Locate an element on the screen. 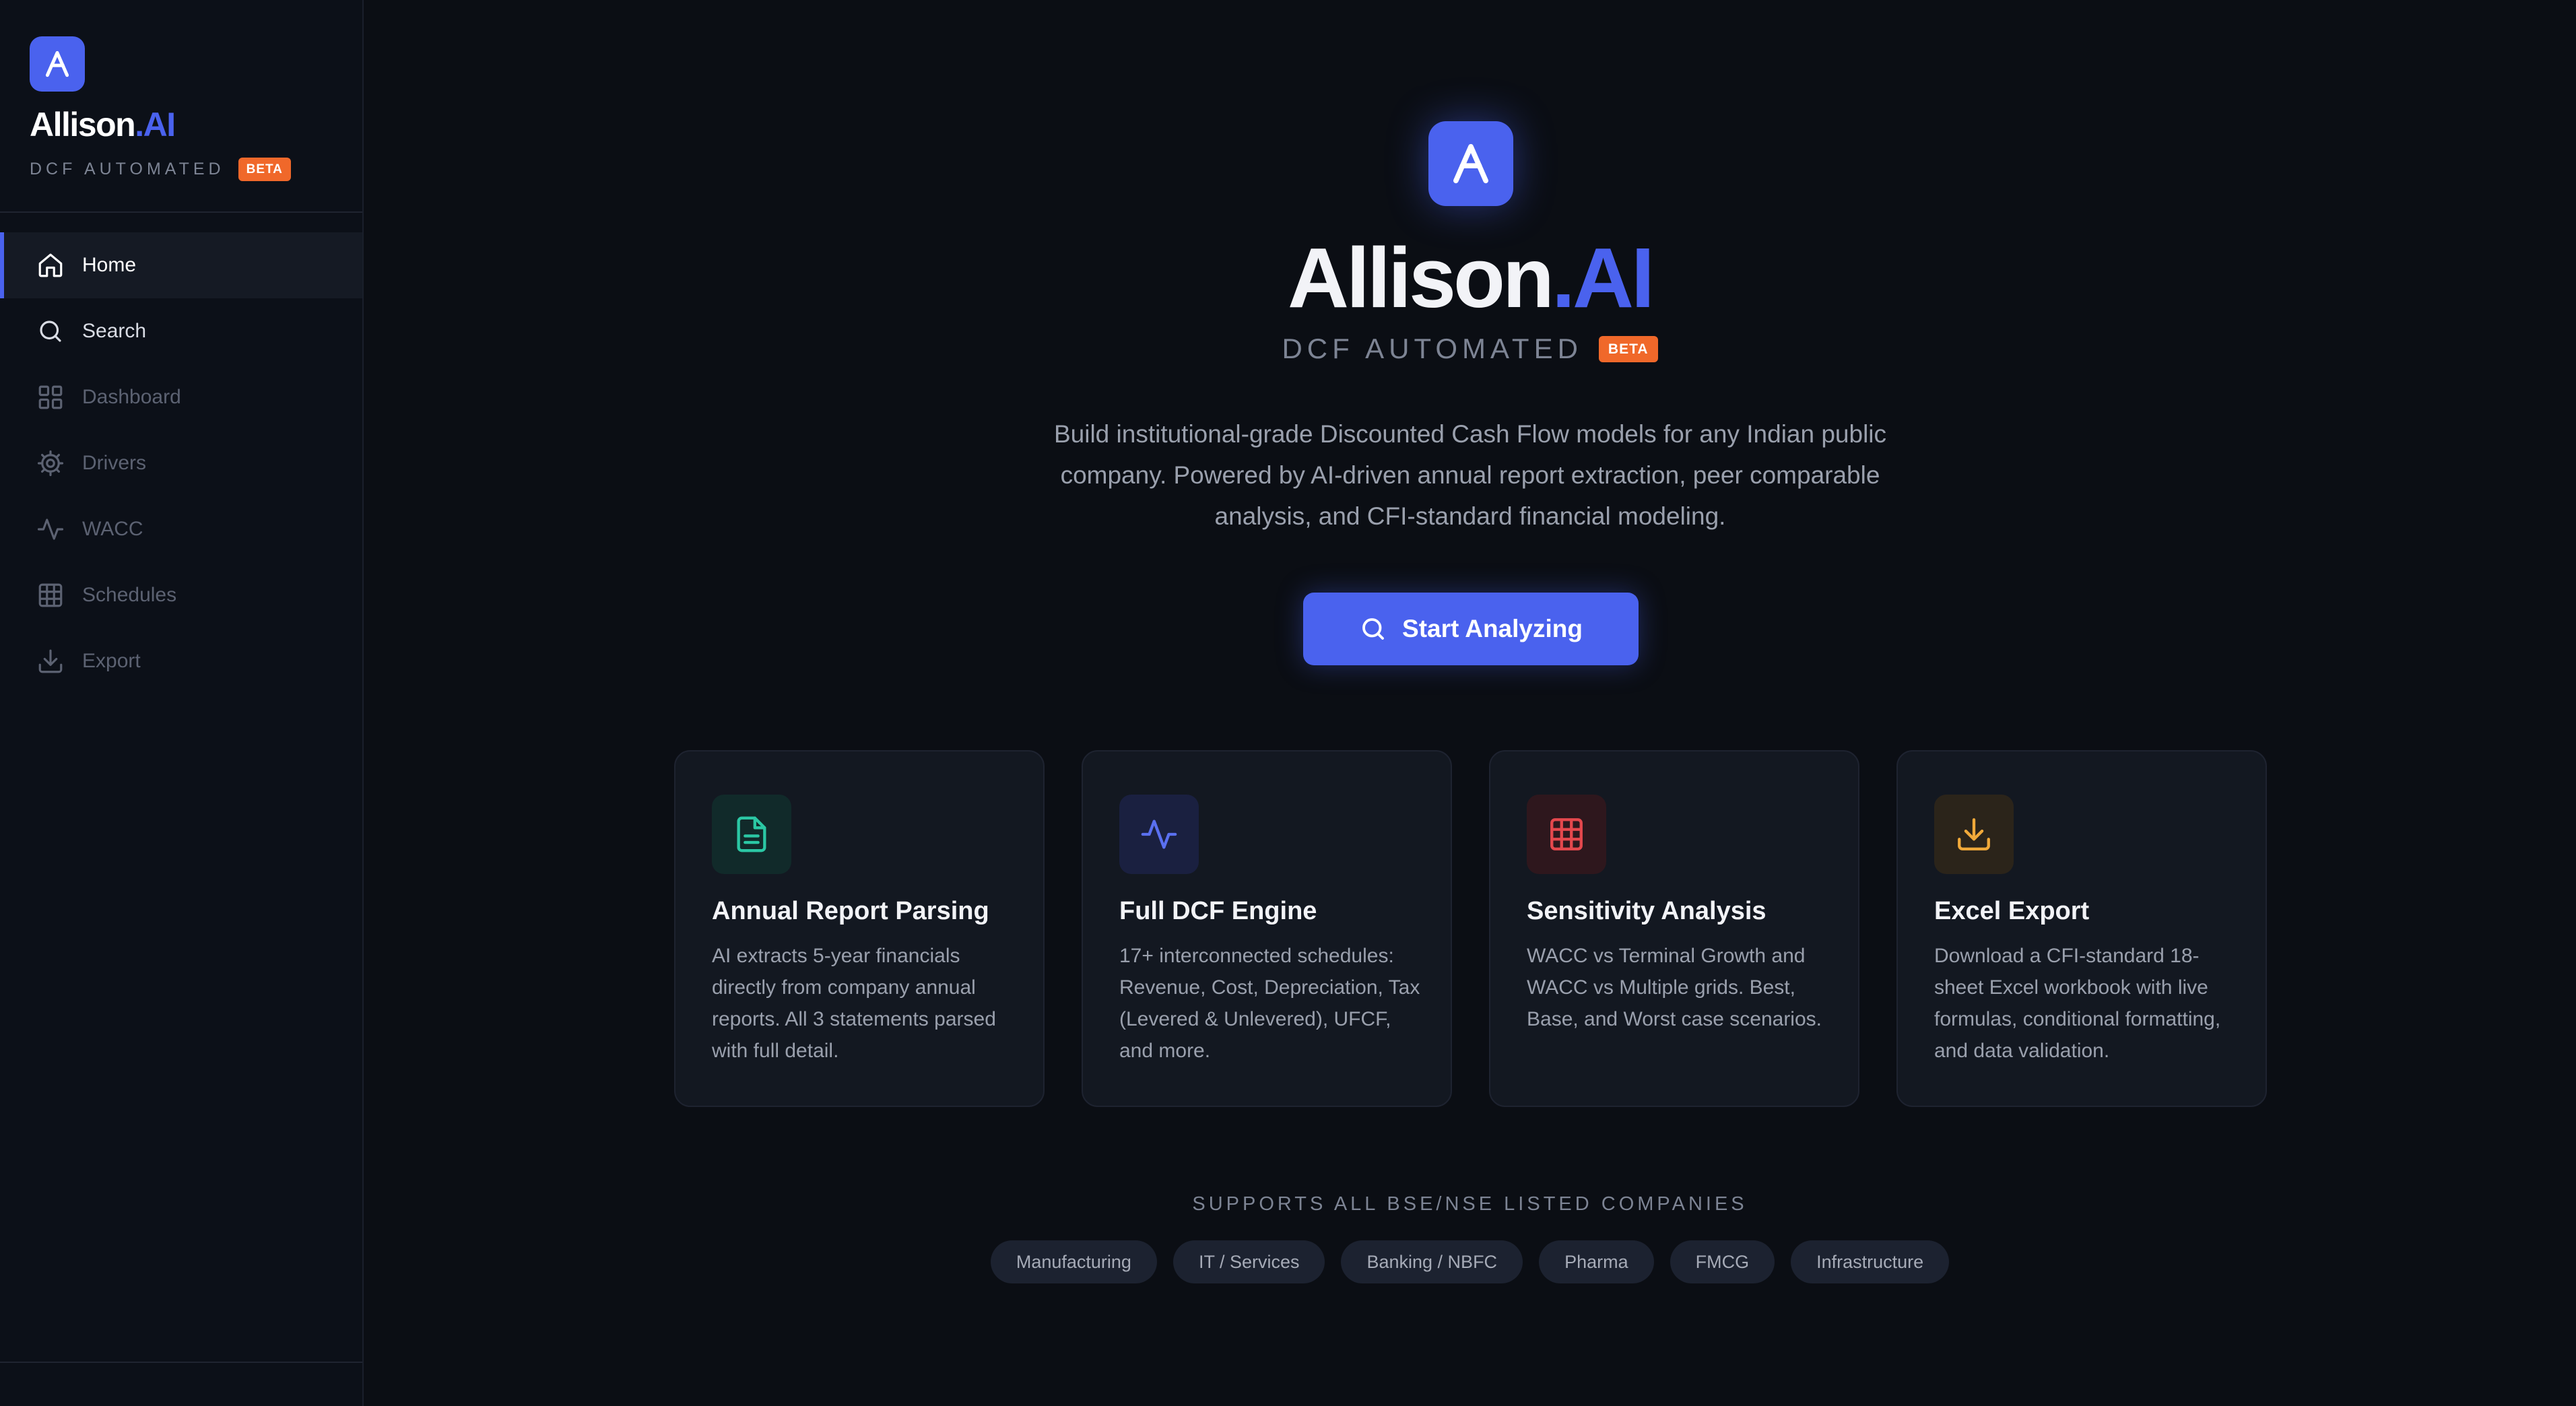 Image resolution: width=2576 pixels, height=1406 pixels. sidebar-item-dashboard: Dashboard is located at coordinates (181, 397).